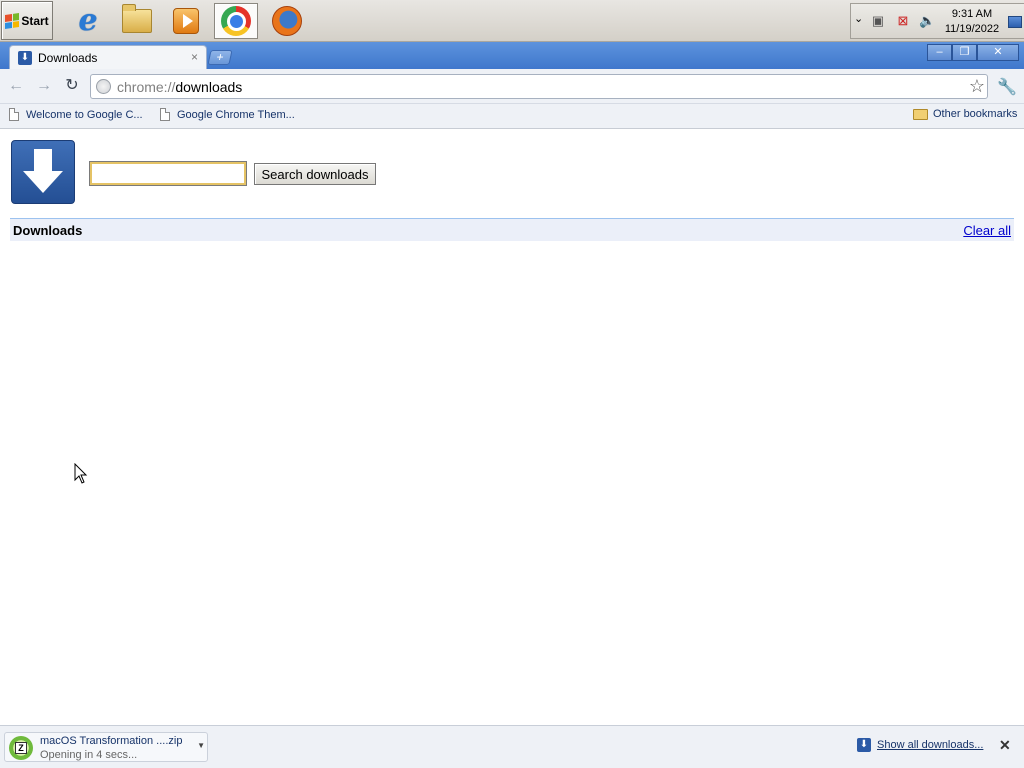  I want to click on start-button: Start, so click(27, 20).